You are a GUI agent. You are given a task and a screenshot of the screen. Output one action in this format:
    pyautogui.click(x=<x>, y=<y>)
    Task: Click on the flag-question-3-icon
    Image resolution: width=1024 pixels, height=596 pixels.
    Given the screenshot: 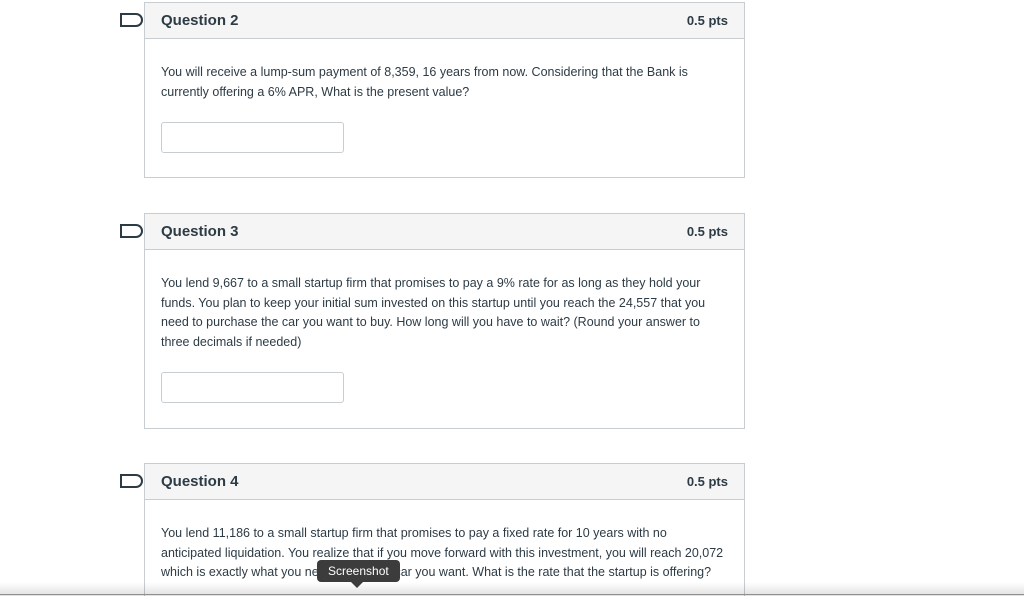 What is the action you would take?
    pyautogui.click(x=131, y=231)
    